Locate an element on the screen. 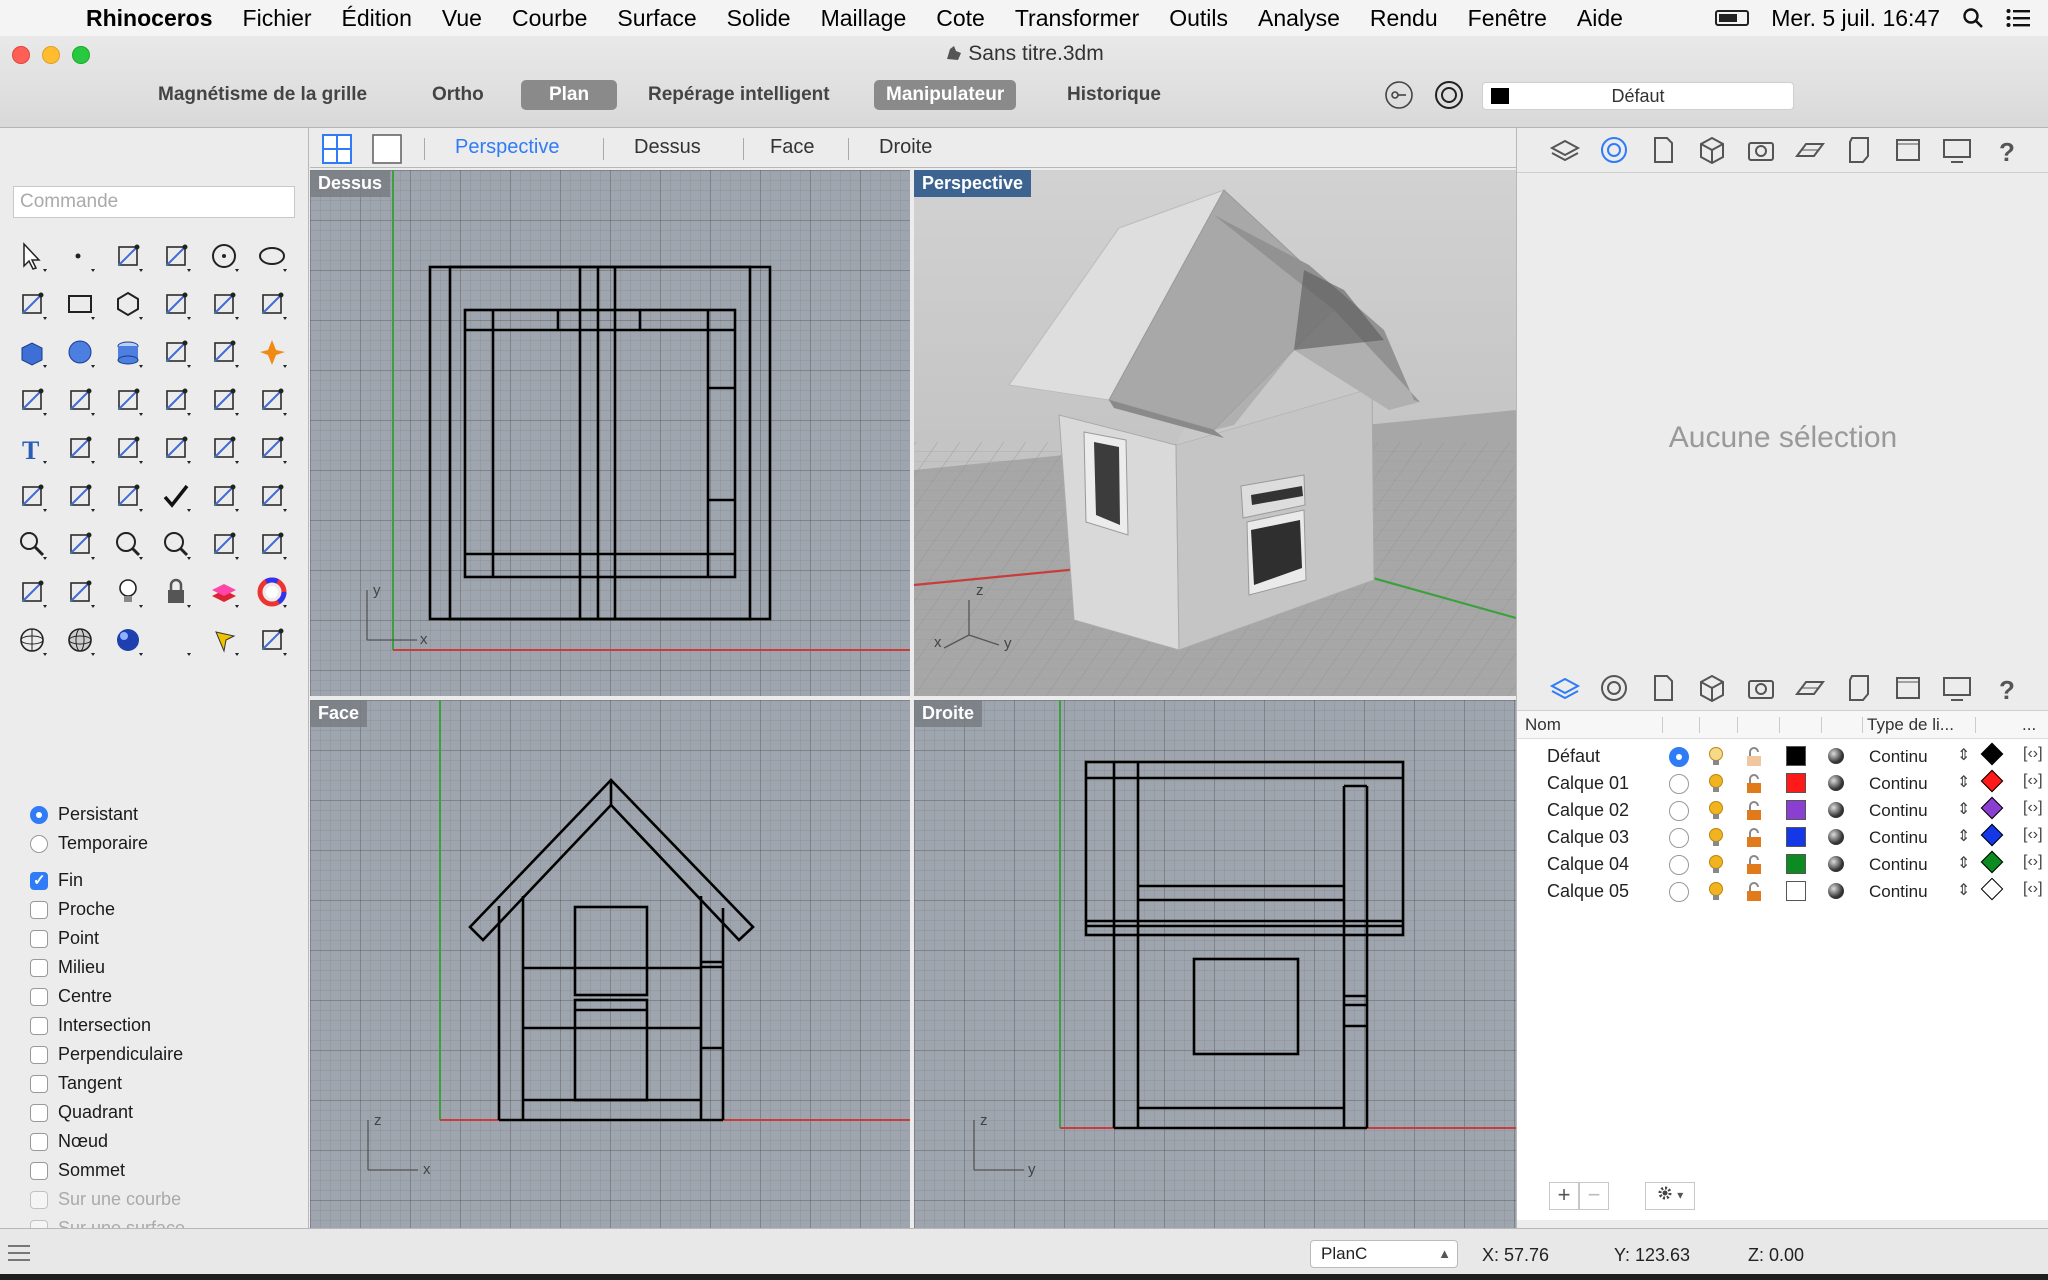 This screenshot has height=1280, width=2048. cplane-icon is located at coordinates (32, 592).